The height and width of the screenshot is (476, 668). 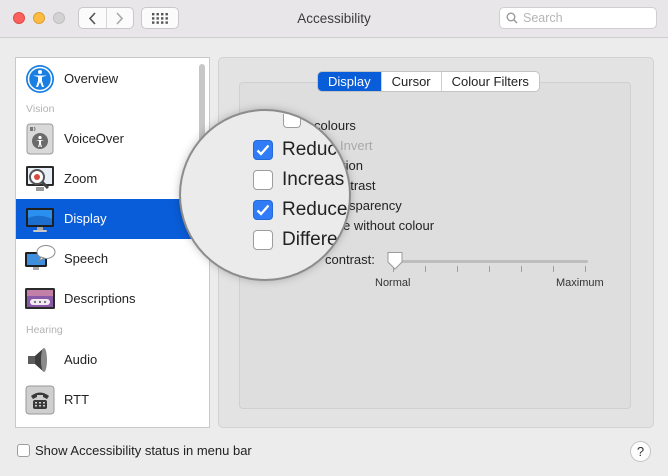 What do you see at coordinates (389, 225) in the screenshot?
I see `option-differentiate-without-colour-label: e without colour` at bounding box center [389, 225].